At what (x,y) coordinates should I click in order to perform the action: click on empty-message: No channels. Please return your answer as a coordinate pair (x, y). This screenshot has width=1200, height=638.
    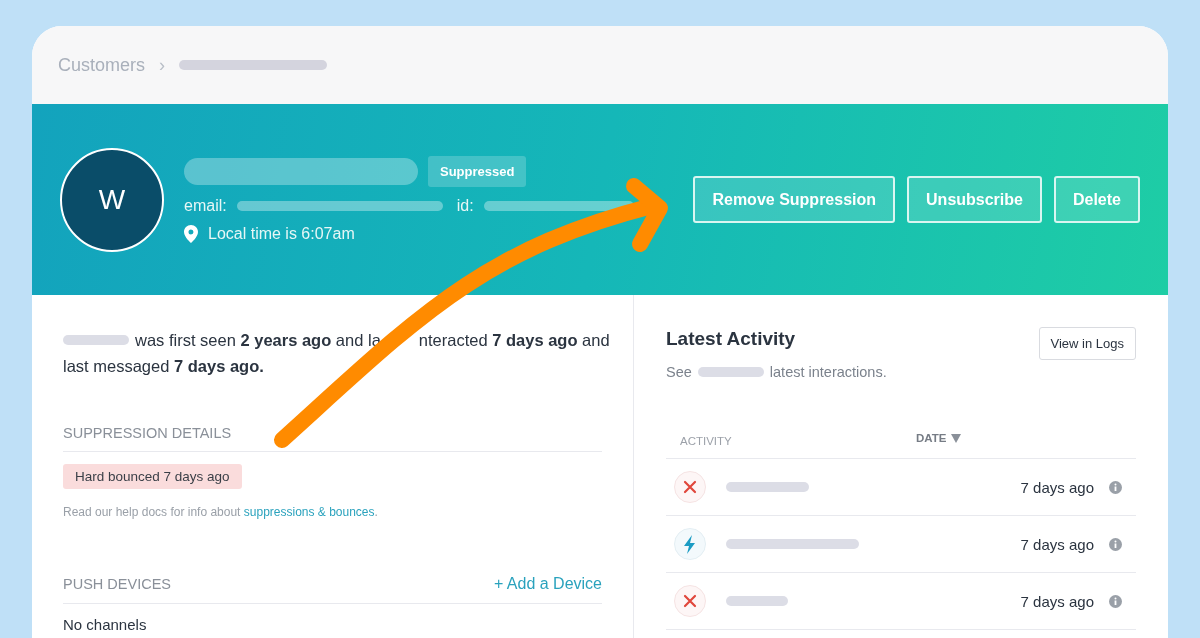
    Looking at the image, I should click on (105, 624).